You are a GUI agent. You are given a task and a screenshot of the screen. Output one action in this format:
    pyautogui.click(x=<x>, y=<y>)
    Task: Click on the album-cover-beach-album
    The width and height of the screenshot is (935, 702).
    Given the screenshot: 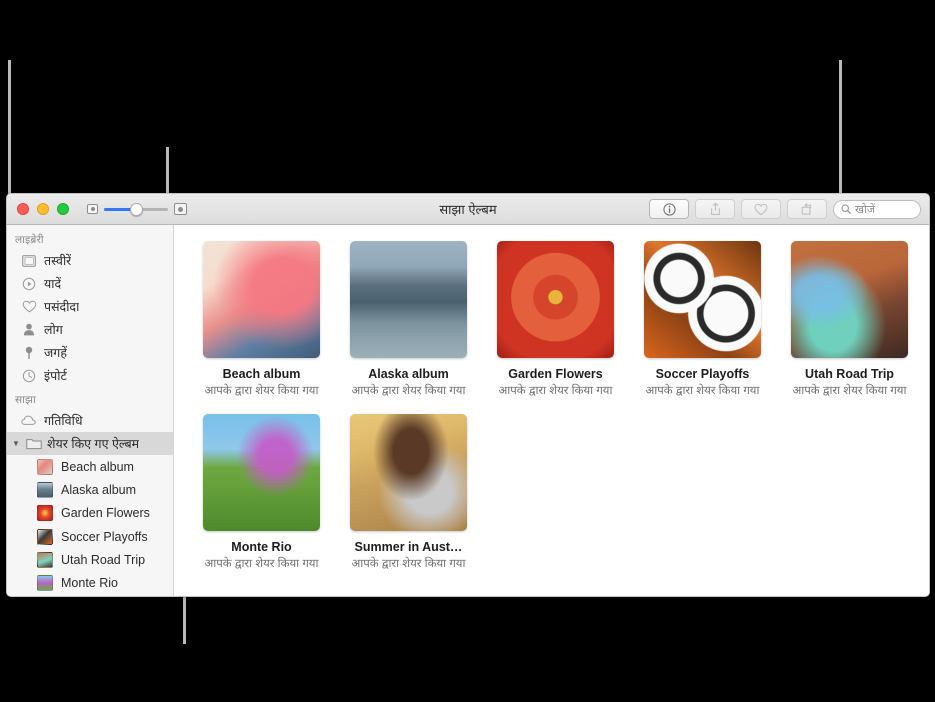 What is the action you would take?
    pyautogui.click(x=261, y=299)
    